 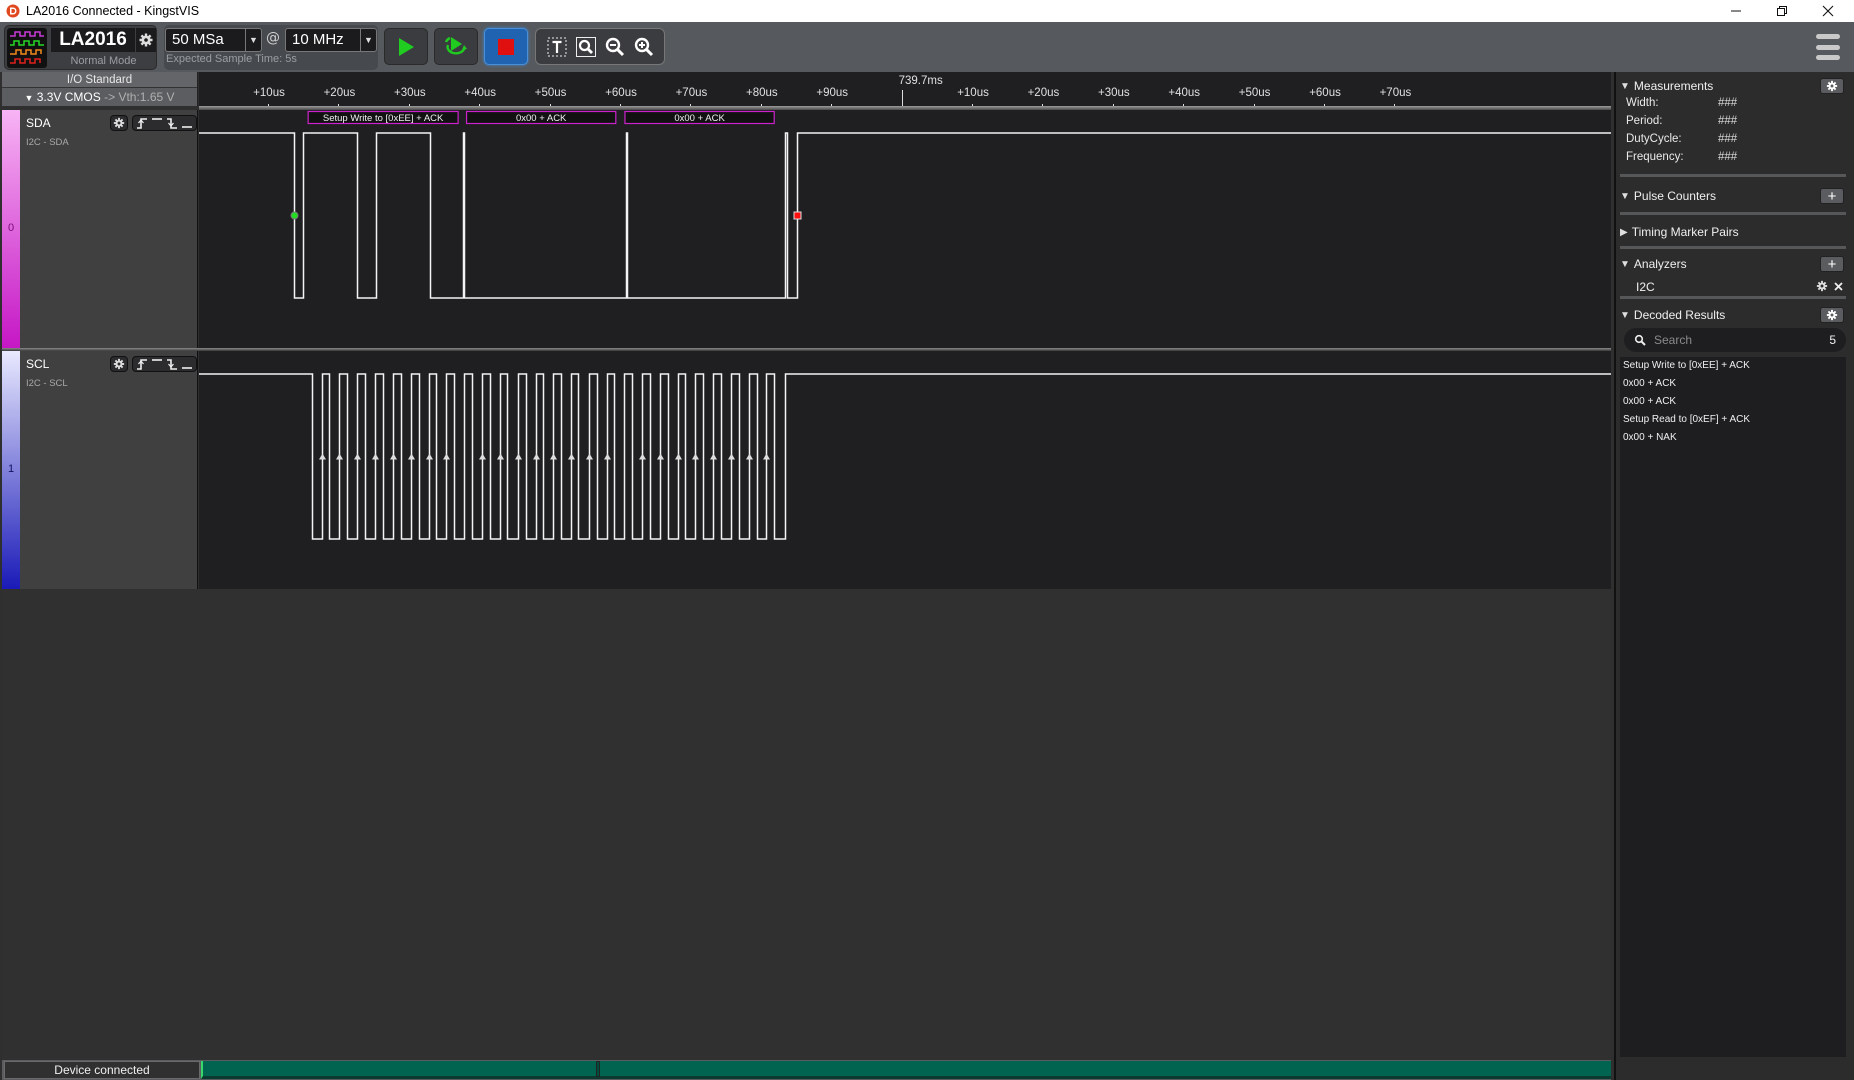 What do you see at coordinates (38, 123) in the screenshot?
I see `channel-name: SDA` at bounding box center [38, 123].